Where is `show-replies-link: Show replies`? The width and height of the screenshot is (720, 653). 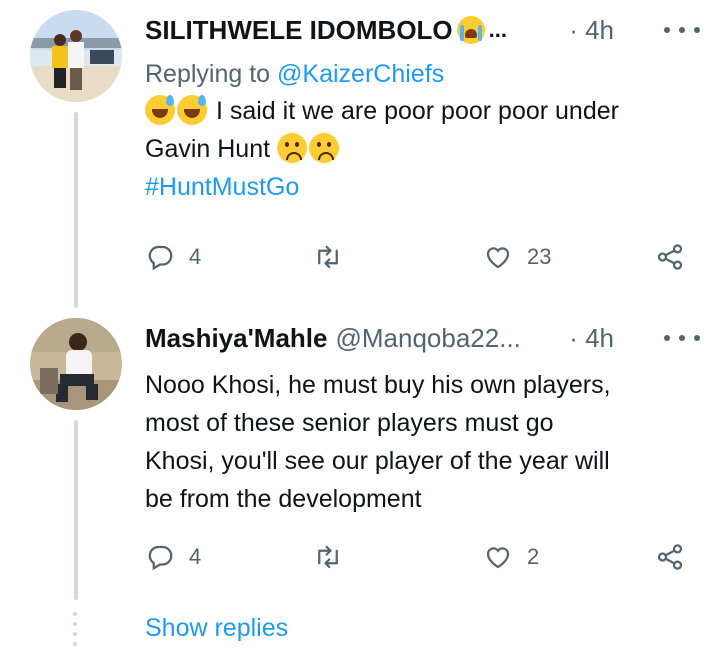 show-replies-link: Show replies is located at coordinates (216, 628).